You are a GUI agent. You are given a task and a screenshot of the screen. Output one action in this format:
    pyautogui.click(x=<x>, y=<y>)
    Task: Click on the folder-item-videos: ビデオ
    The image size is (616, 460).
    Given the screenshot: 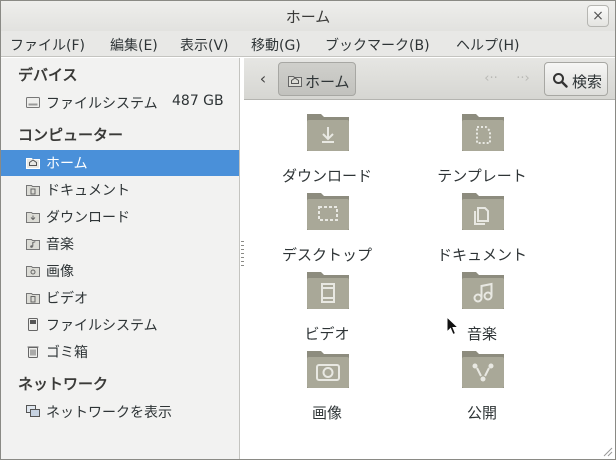 What is the action you would take?
    pyautogui.click(x=327, y=305)
    